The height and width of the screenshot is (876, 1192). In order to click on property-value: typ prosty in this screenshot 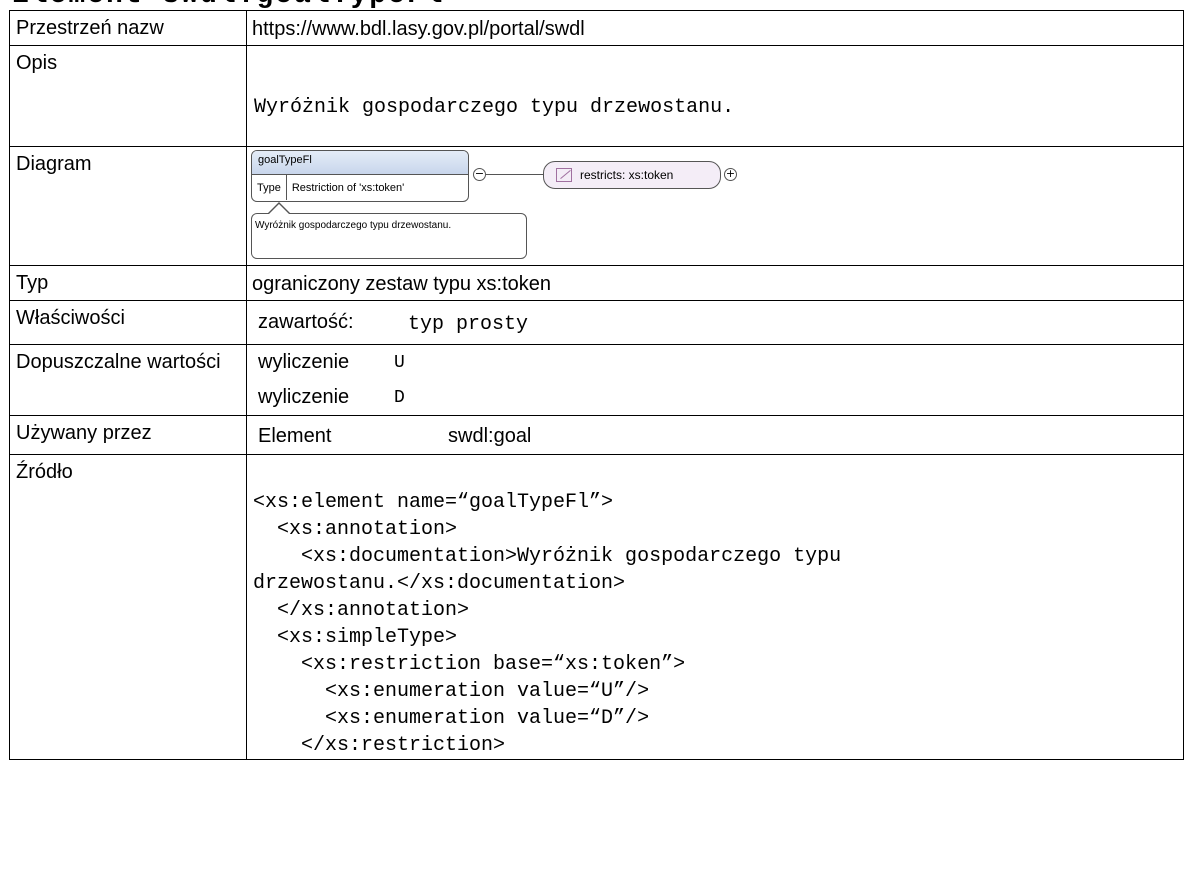, I will do `click(468, 324)`.